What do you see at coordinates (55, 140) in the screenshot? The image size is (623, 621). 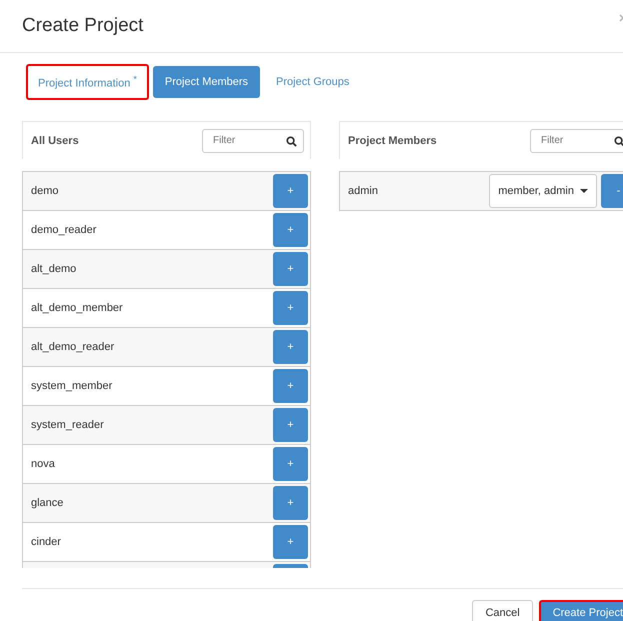 I see `panel-title: All Users` at bounding box center [55, 140].